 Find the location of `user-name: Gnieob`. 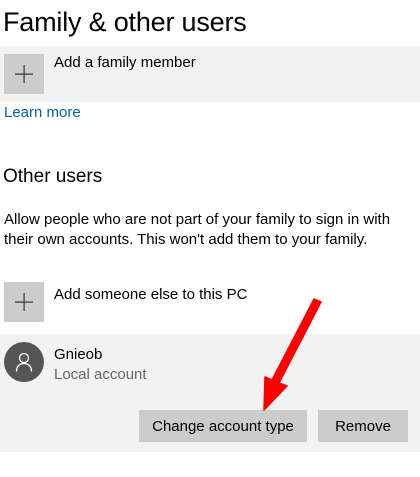

user-name: Gnieob is located at coordinates (78, 354).